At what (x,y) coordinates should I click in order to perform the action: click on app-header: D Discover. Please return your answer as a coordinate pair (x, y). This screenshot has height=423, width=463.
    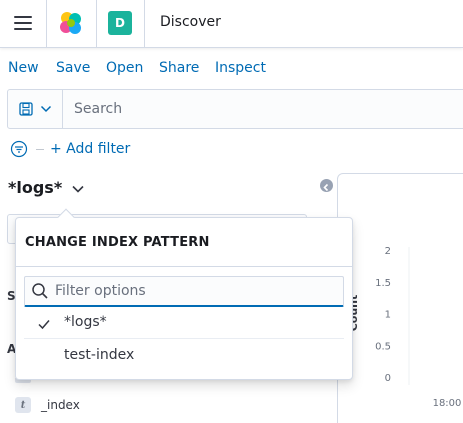
    Looking at the image, I should click on (231, 24).